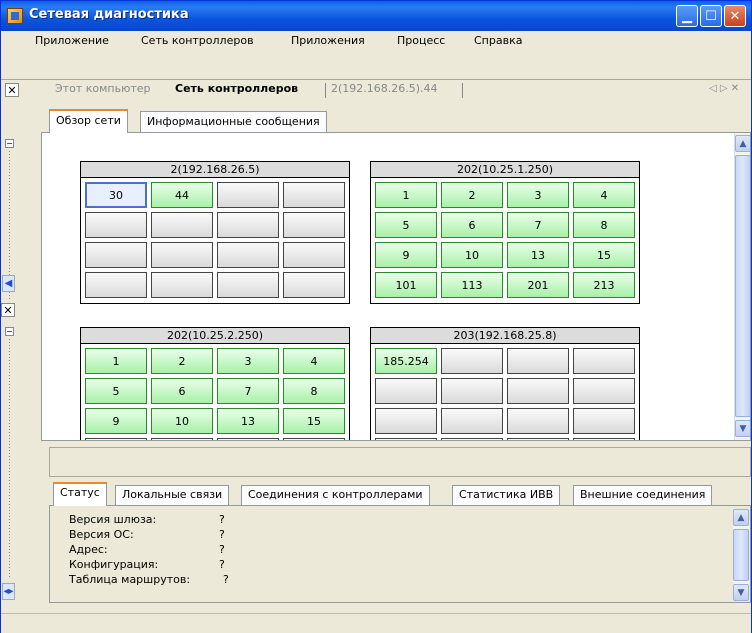  What do you see at coordinates (643, 495) in the screenshot?
I see `tab-external-connections: Внешние соединения` at bounding box center [643, 495].